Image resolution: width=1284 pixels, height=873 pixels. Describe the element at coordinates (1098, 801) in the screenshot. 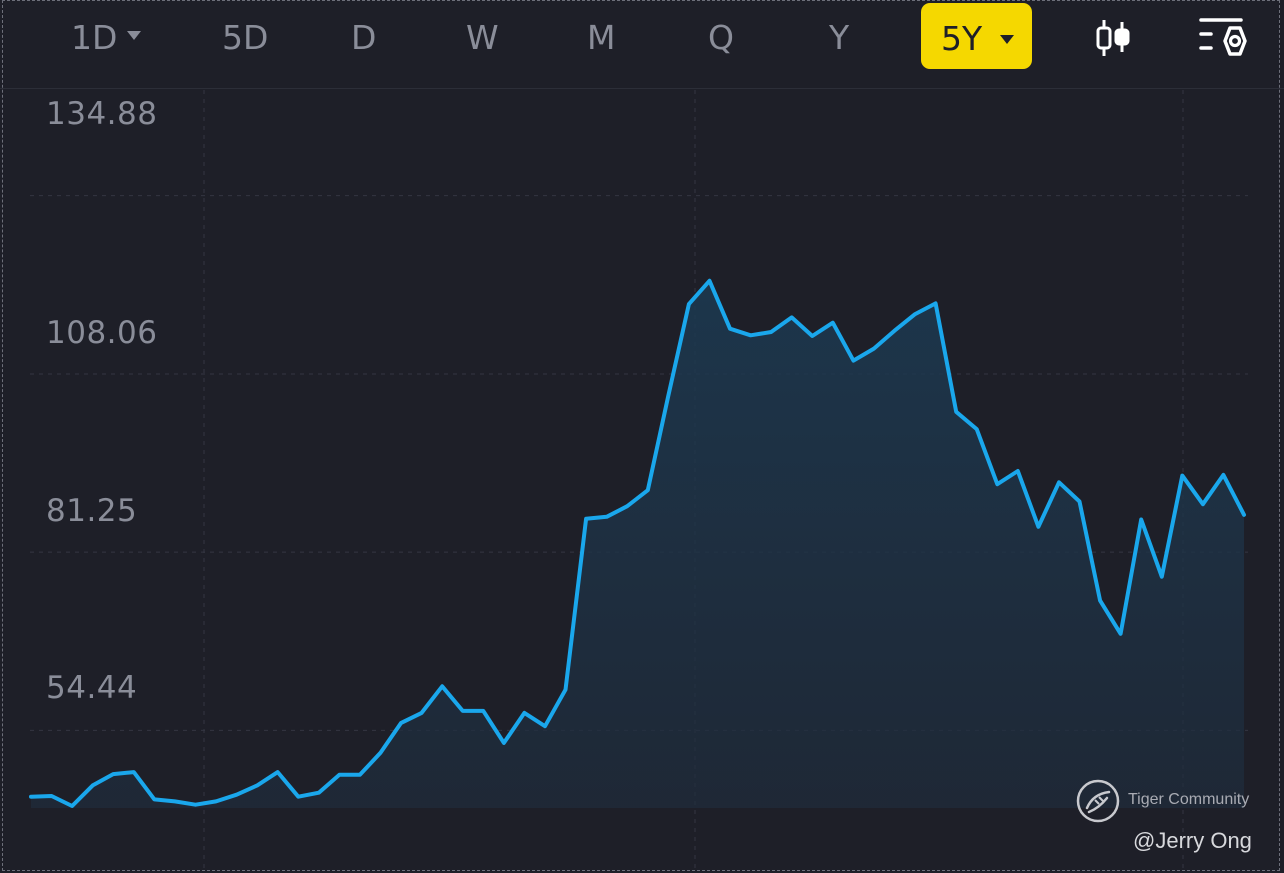

I see `tiger-logo-icon` at that location.